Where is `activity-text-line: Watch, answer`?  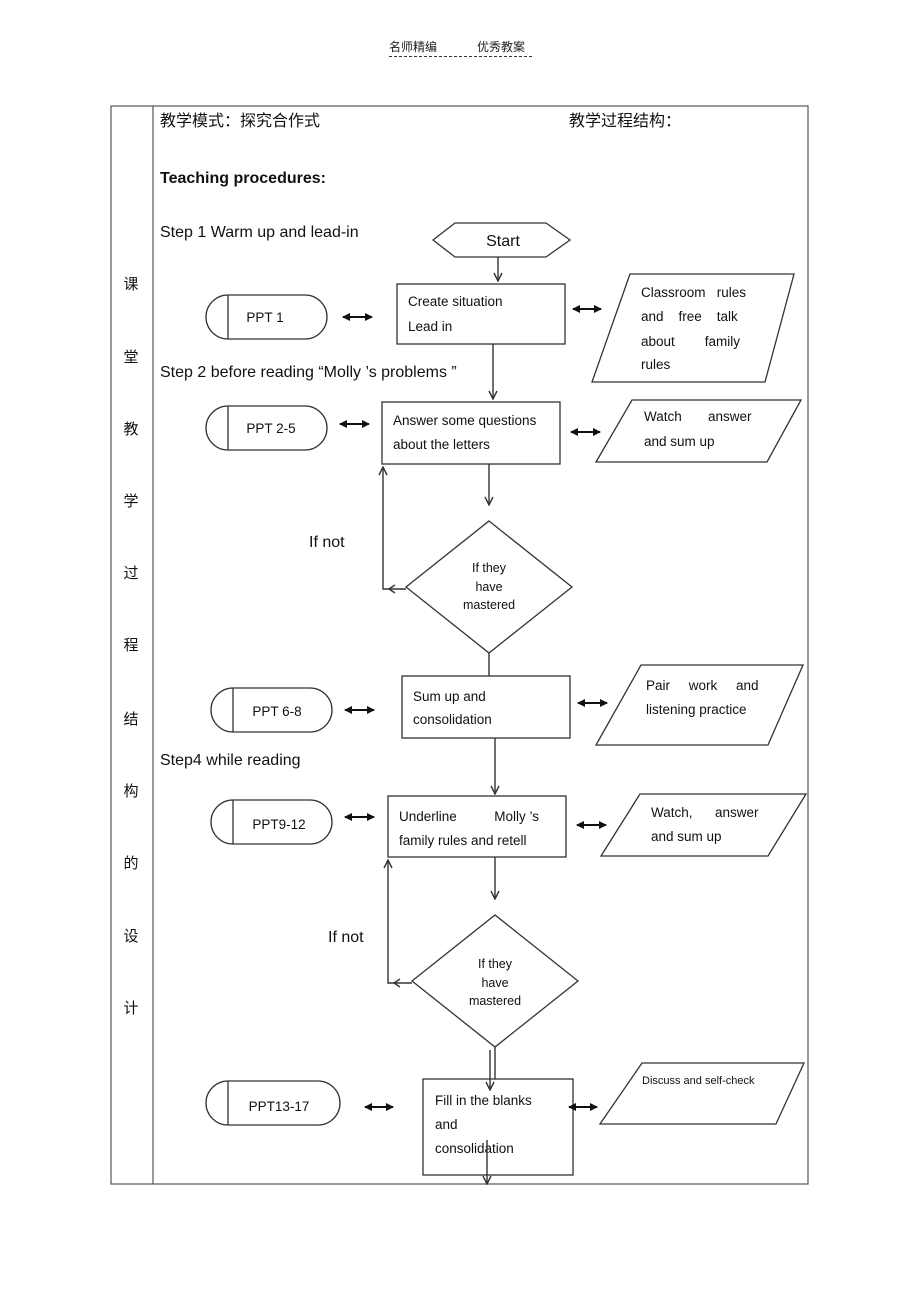
activity-text-line: Watch, answer is located at coordinates (705, 812).